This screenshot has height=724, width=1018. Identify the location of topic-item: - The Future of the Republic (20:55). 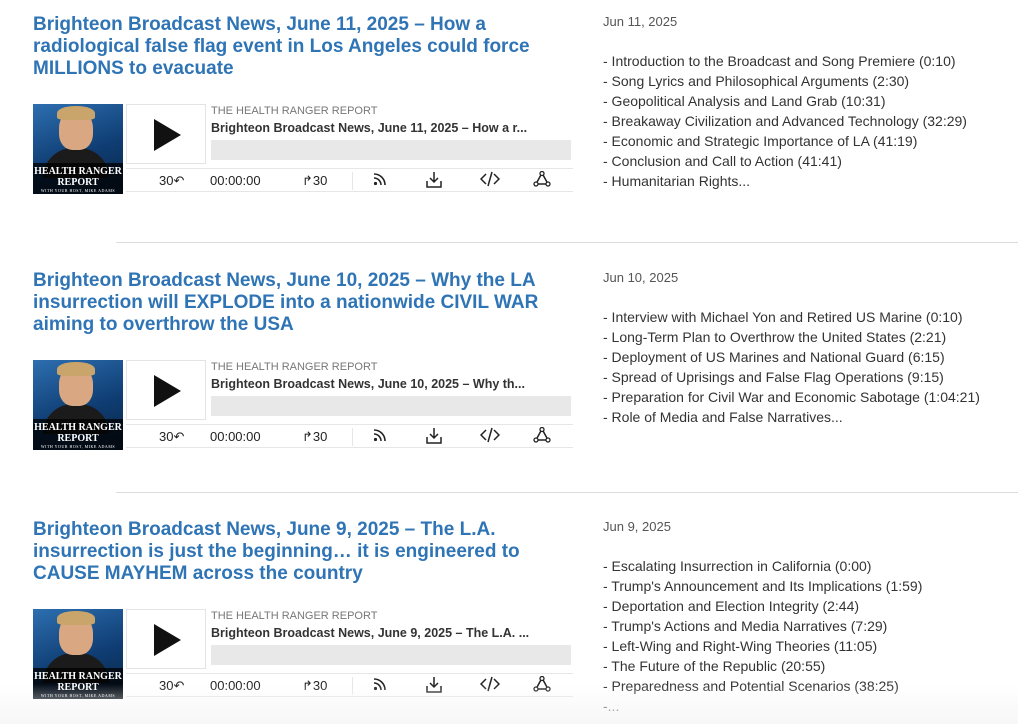
(714, 666).